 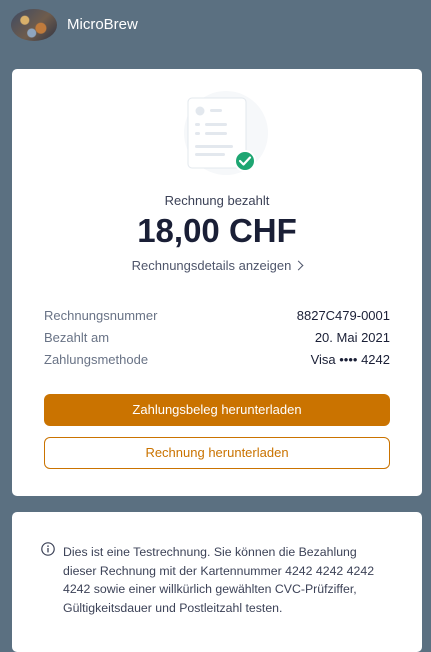 I want to click on download-receipt-button: Zahlungsbeleg herunterladen, so click(x=217, y=410).